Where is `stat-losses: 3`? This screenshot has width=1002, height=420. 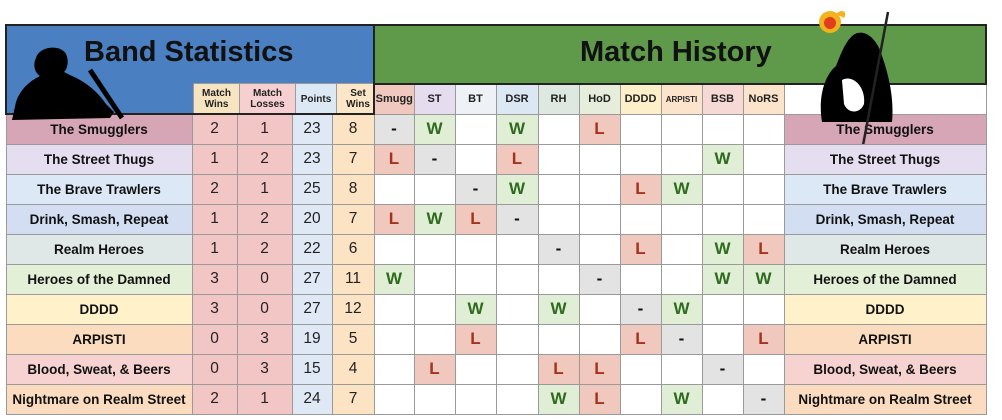 stat-losses: 3 is located at coordinates (264, 339).